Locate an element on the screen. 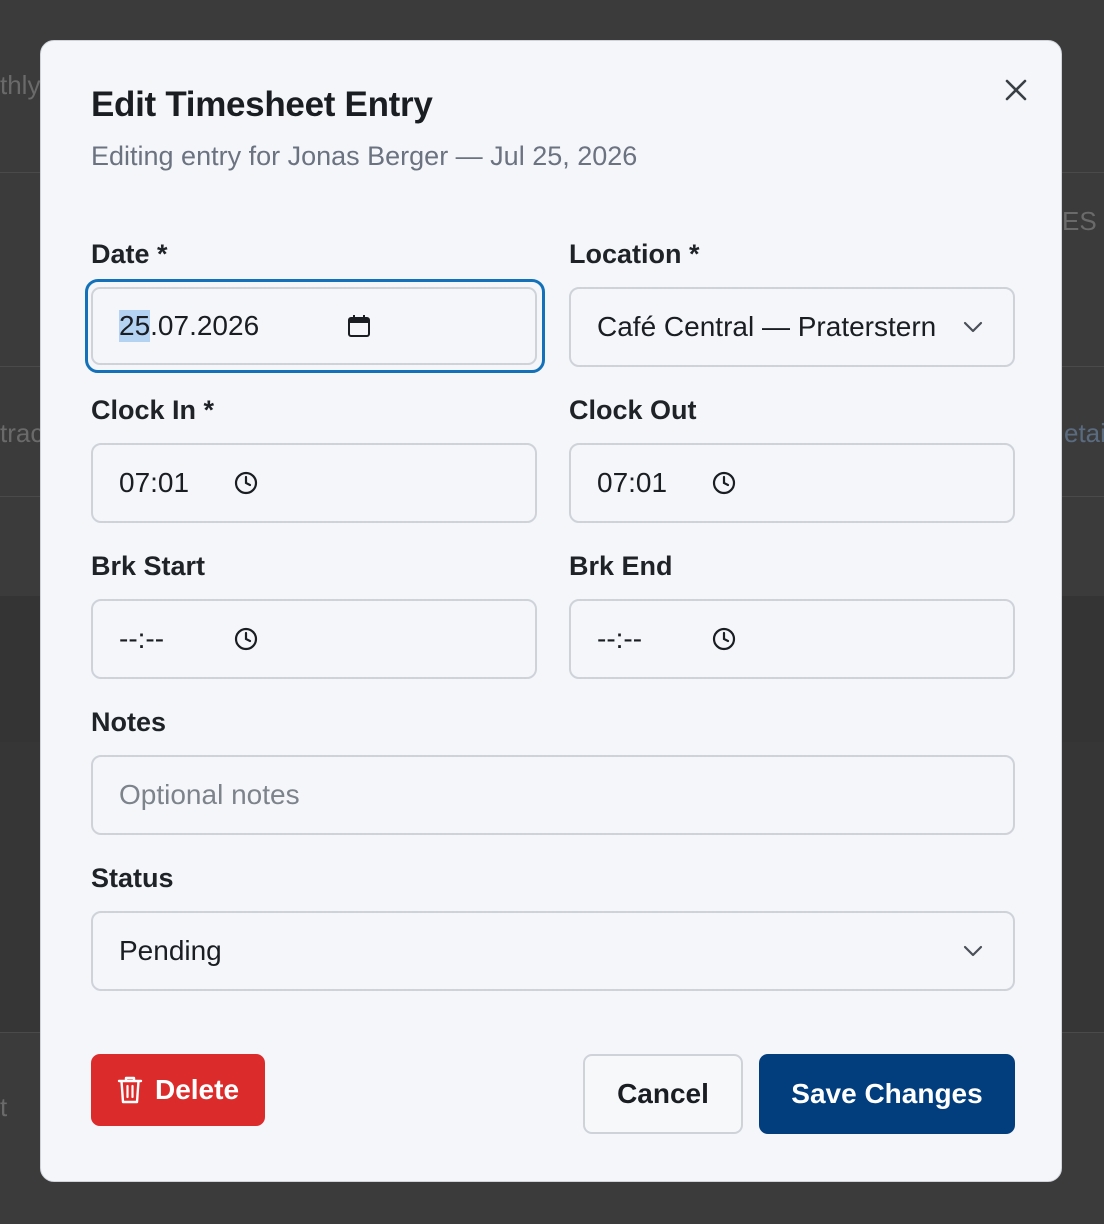  location-select: Café Central — Praterstern is located at coordinates (792, 327).